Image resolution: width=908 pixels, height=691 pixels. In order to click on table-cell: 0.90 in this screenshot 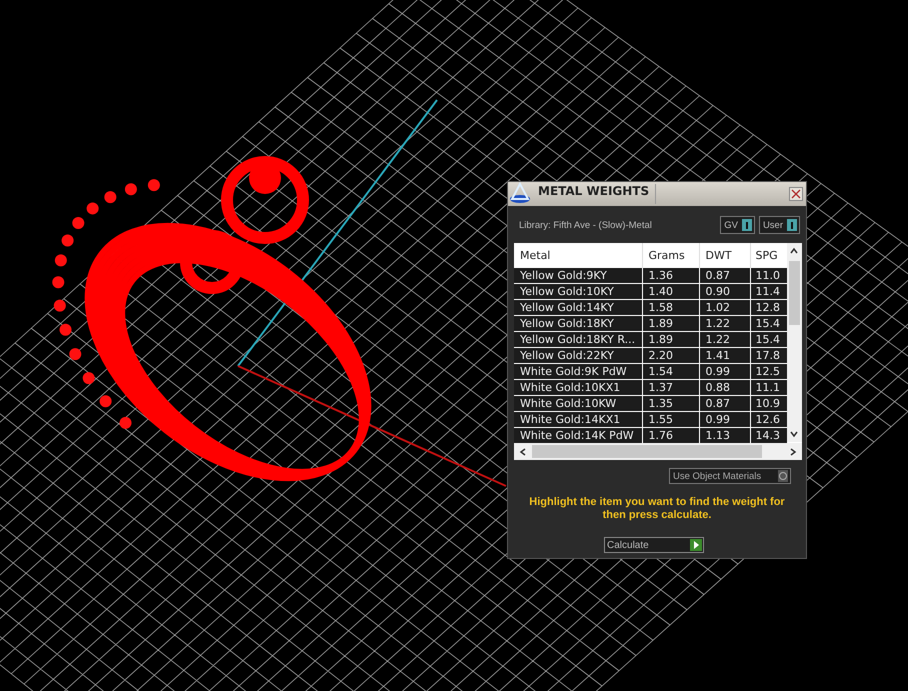, I will do `click(724, 292)`.